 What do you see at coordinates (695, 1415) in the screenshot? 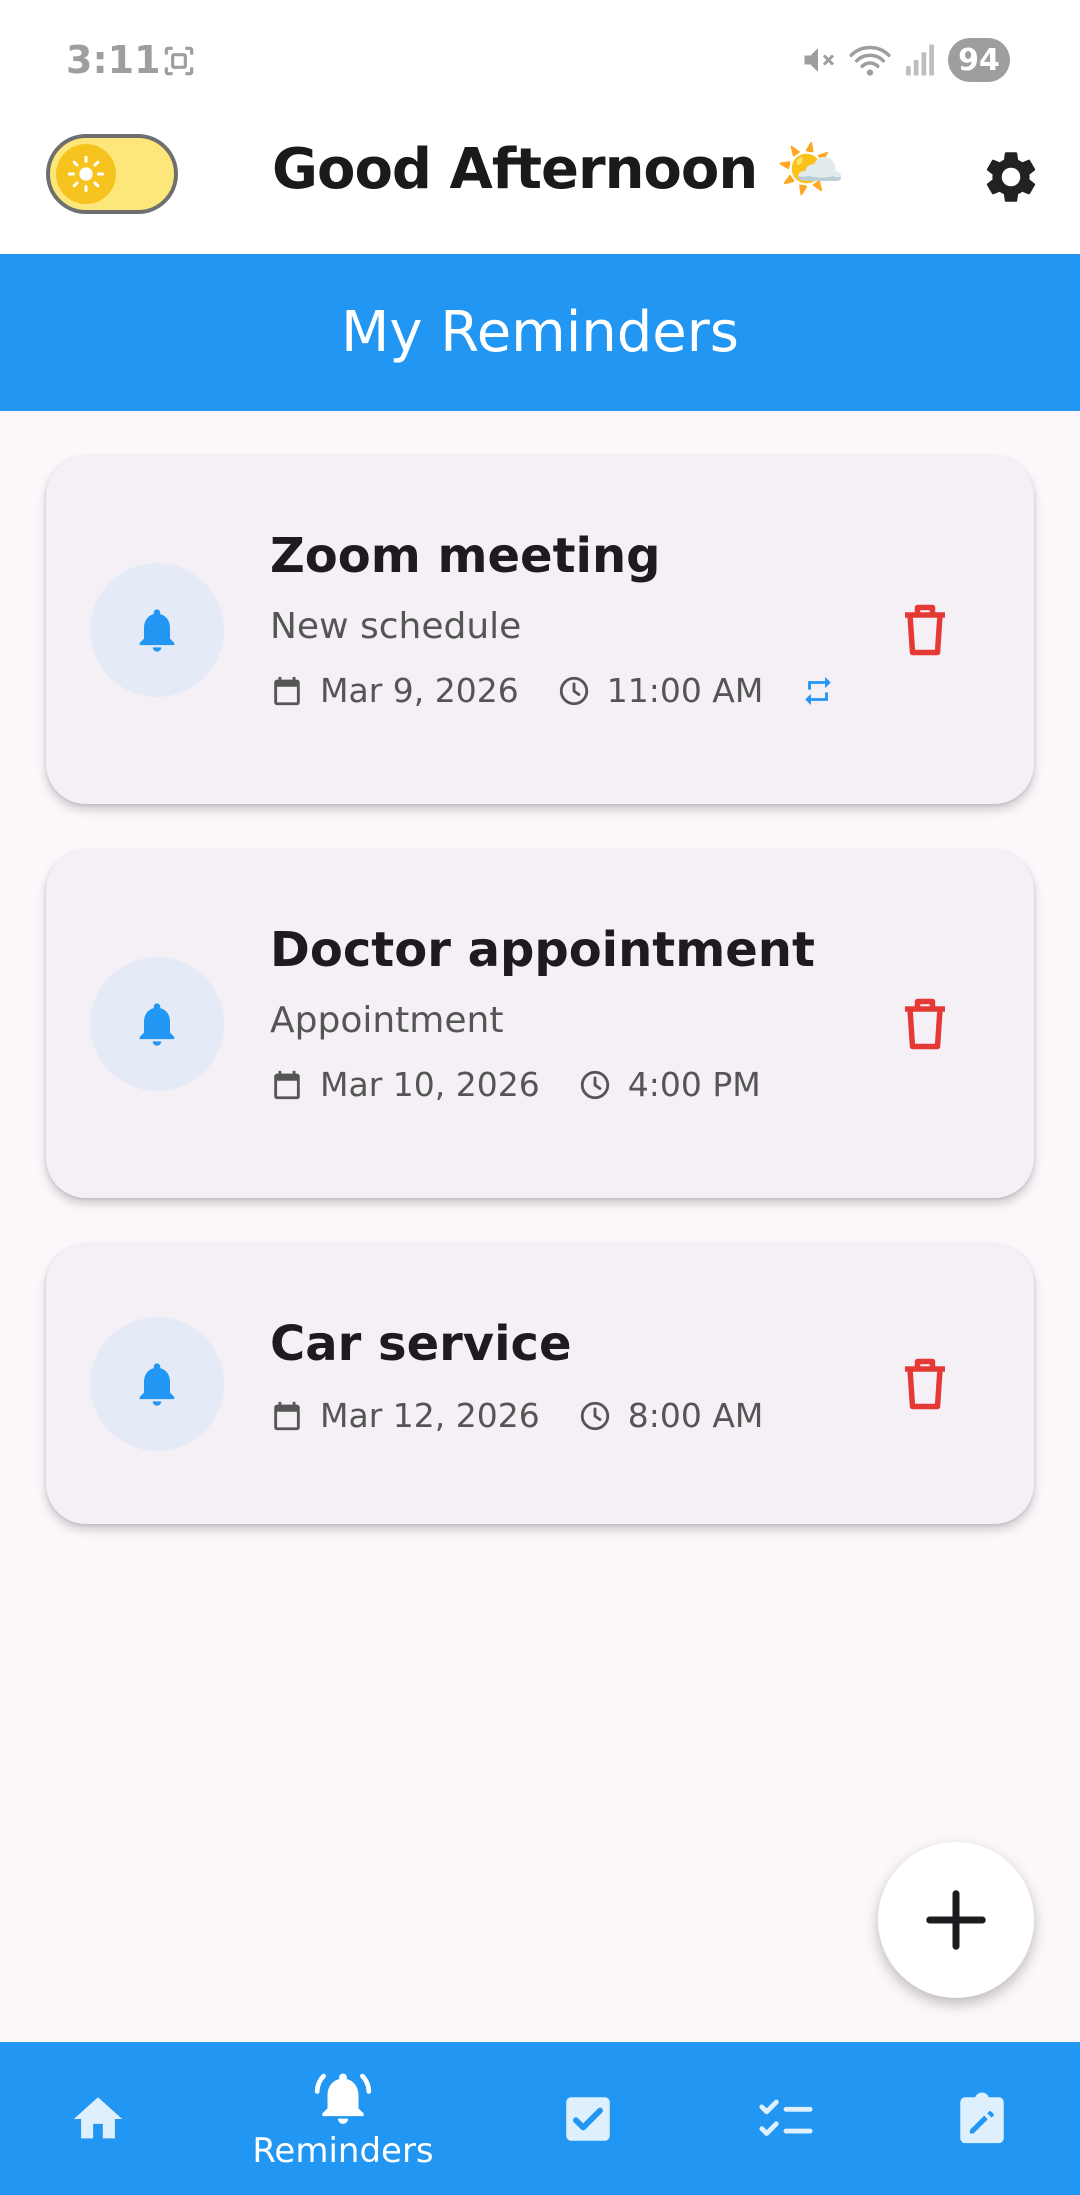
I see `reminder-time: 8:00 AM` at bounding box center [695, 1415].